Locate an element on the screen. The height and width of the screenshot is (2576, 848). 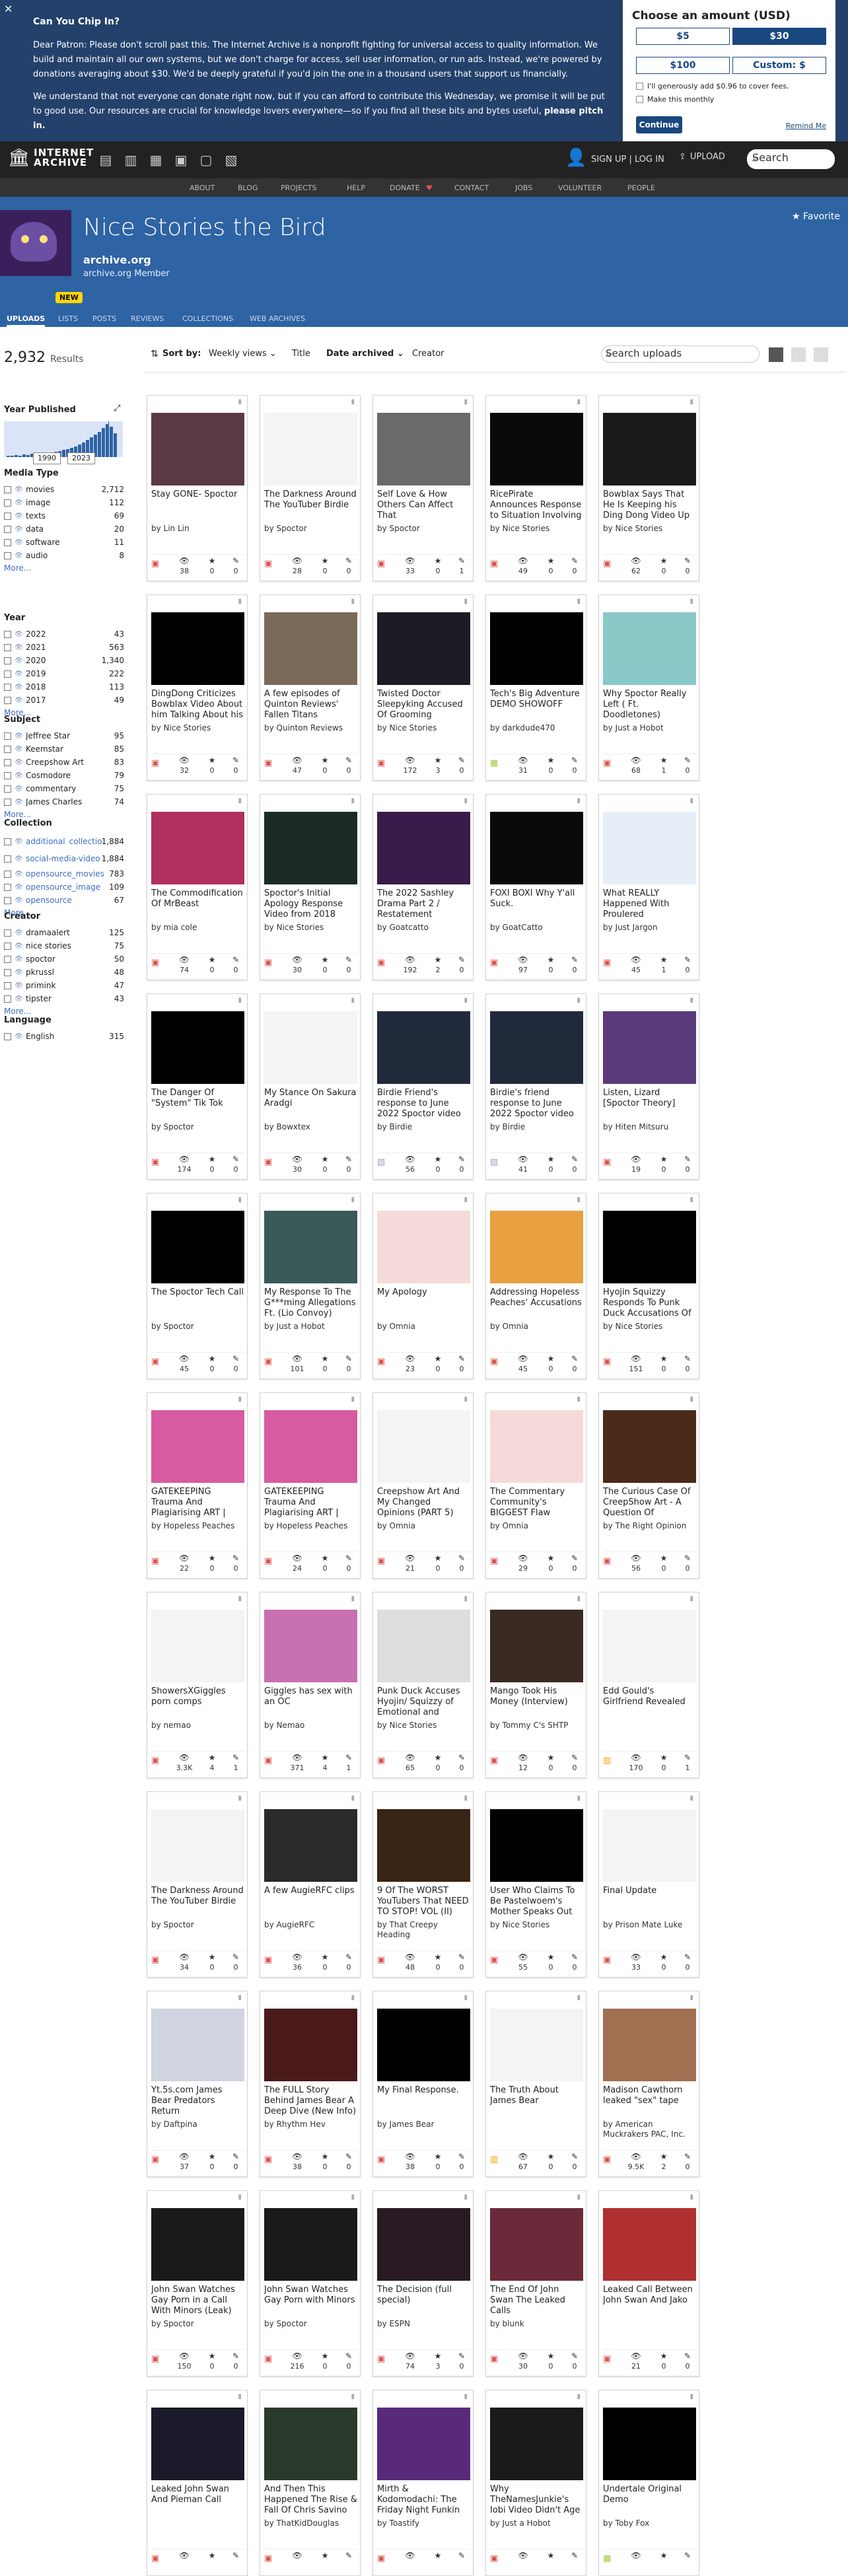
facet-media_type-item: 👁 movies 2,712 is located at coordinates (64, 490).